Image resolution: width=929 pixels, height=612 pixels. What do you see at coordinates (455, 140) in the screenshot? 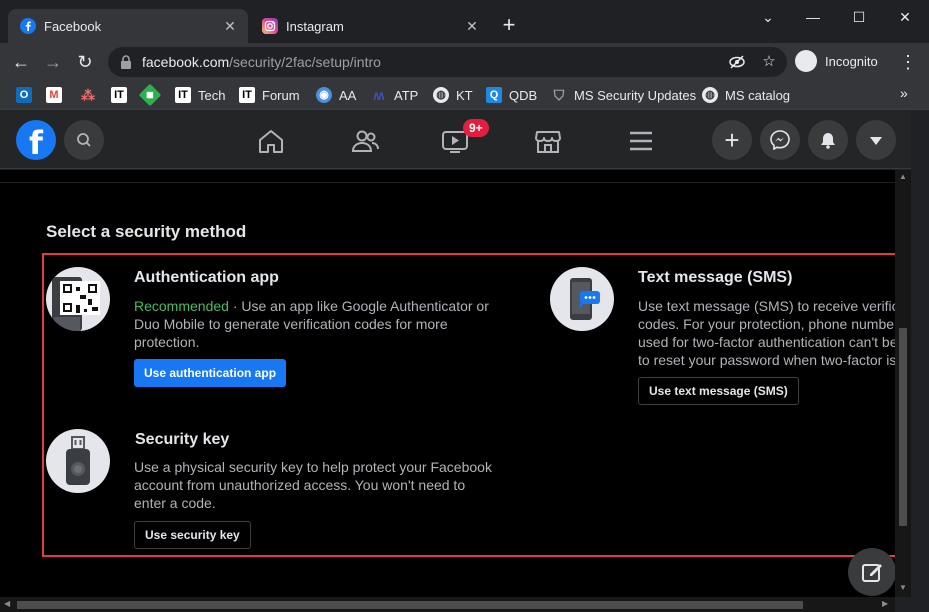
I see `facebook-header: f +` at bounding box center [455, 140].